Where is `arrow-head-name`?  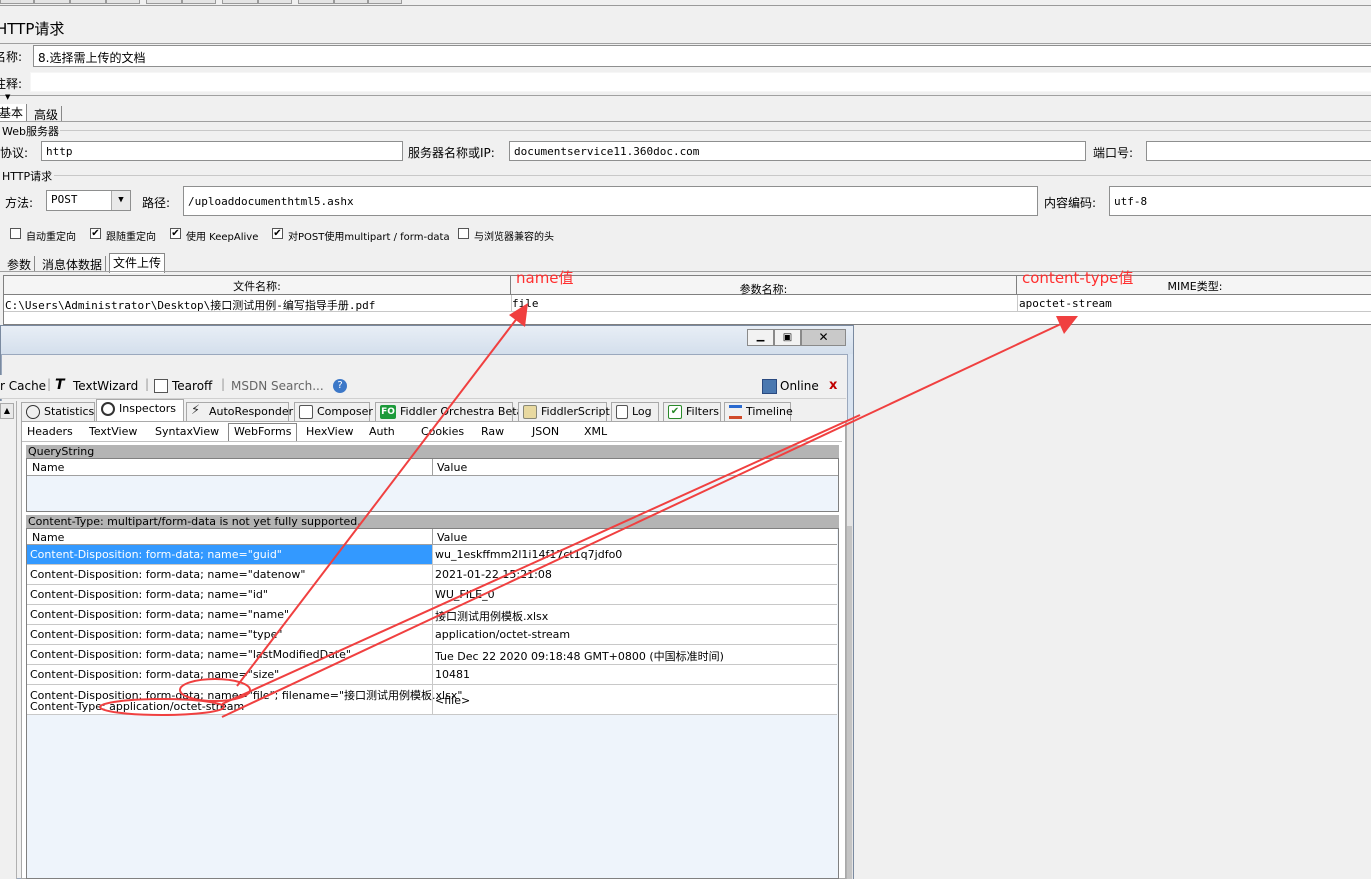 arrow-head-name is located at coordinates (518, 315).